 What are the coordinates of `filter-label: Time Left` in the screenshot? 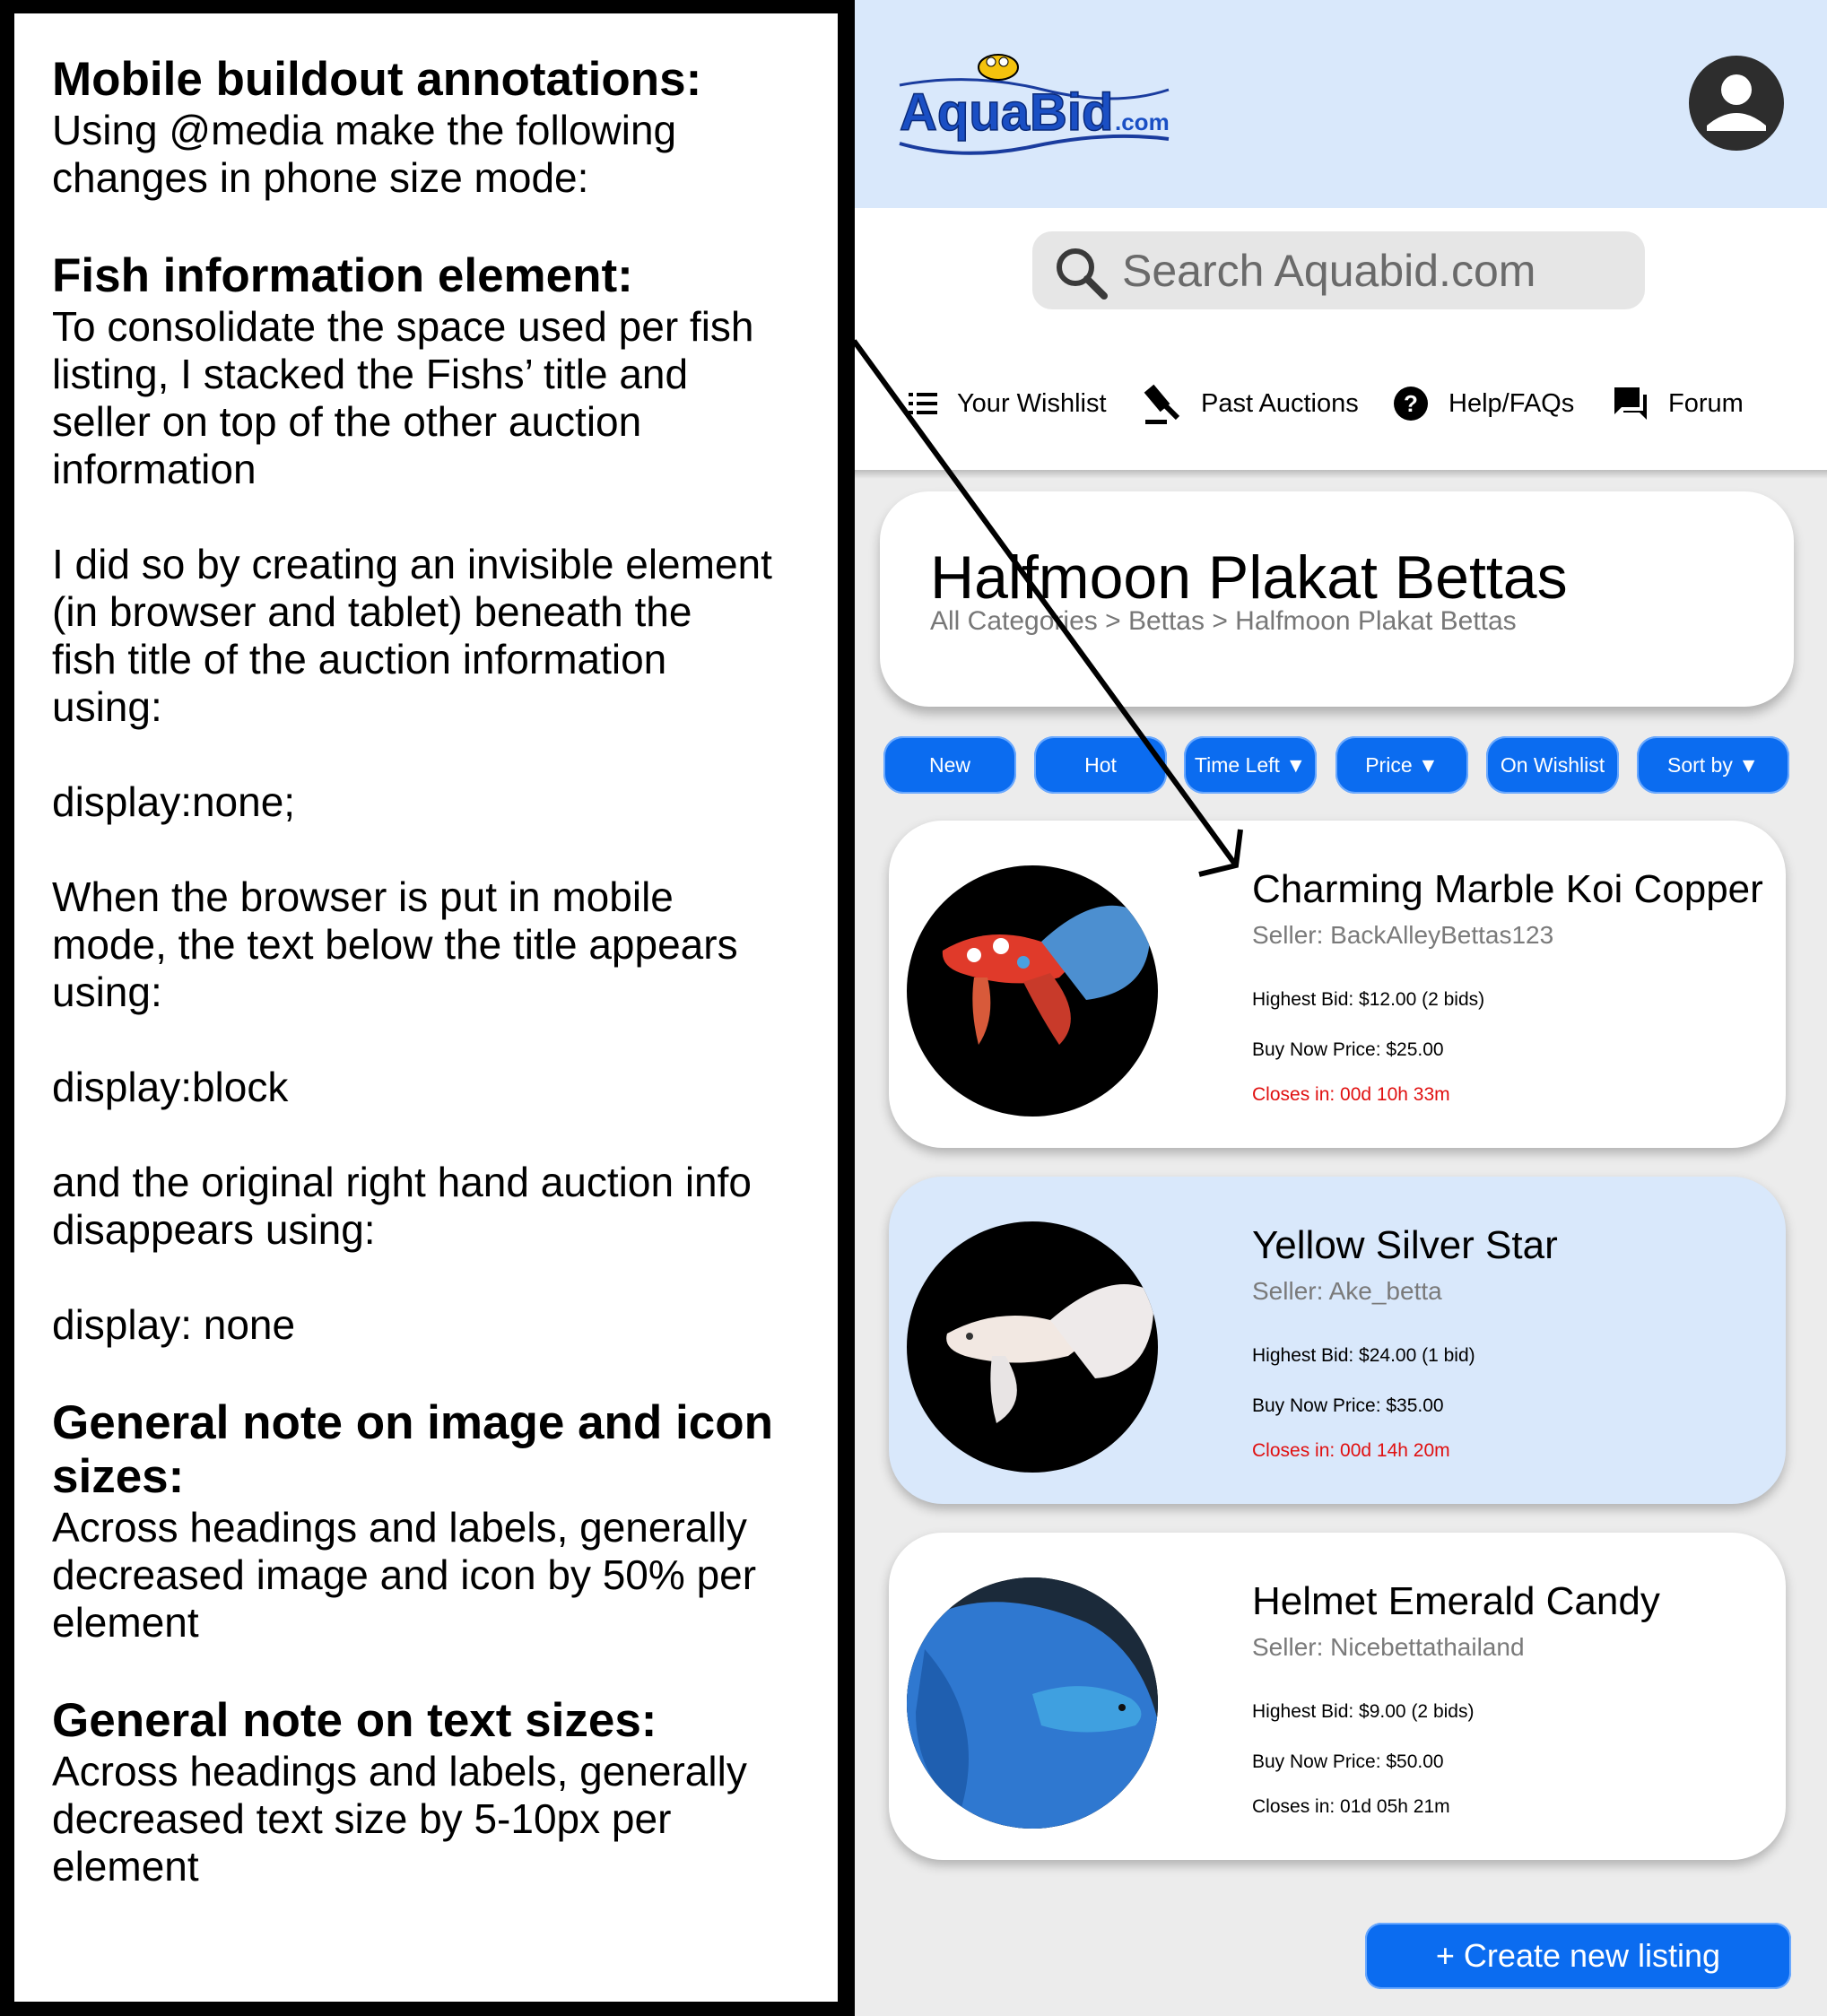 It's located at (1237, 764).